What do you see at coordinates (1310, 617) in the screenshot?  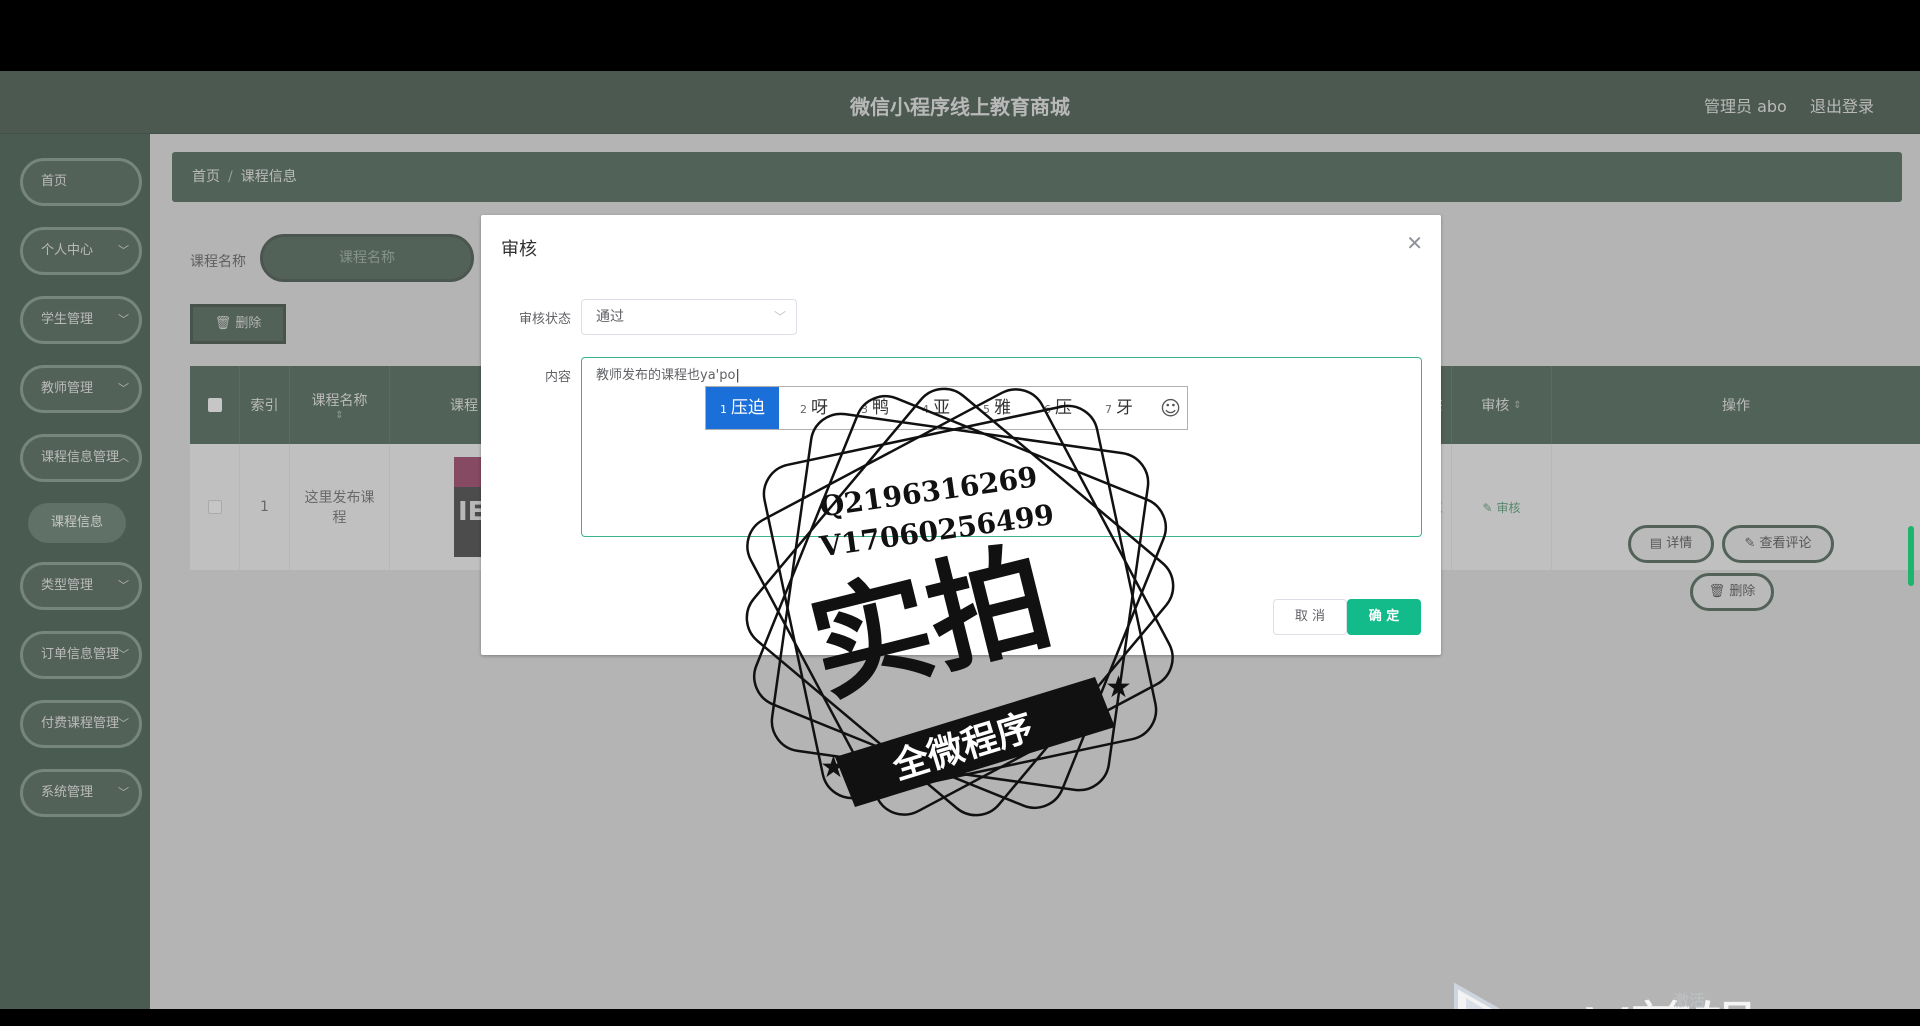 I see `cancel-button: 取 消` at bounding box center [1310, 617].